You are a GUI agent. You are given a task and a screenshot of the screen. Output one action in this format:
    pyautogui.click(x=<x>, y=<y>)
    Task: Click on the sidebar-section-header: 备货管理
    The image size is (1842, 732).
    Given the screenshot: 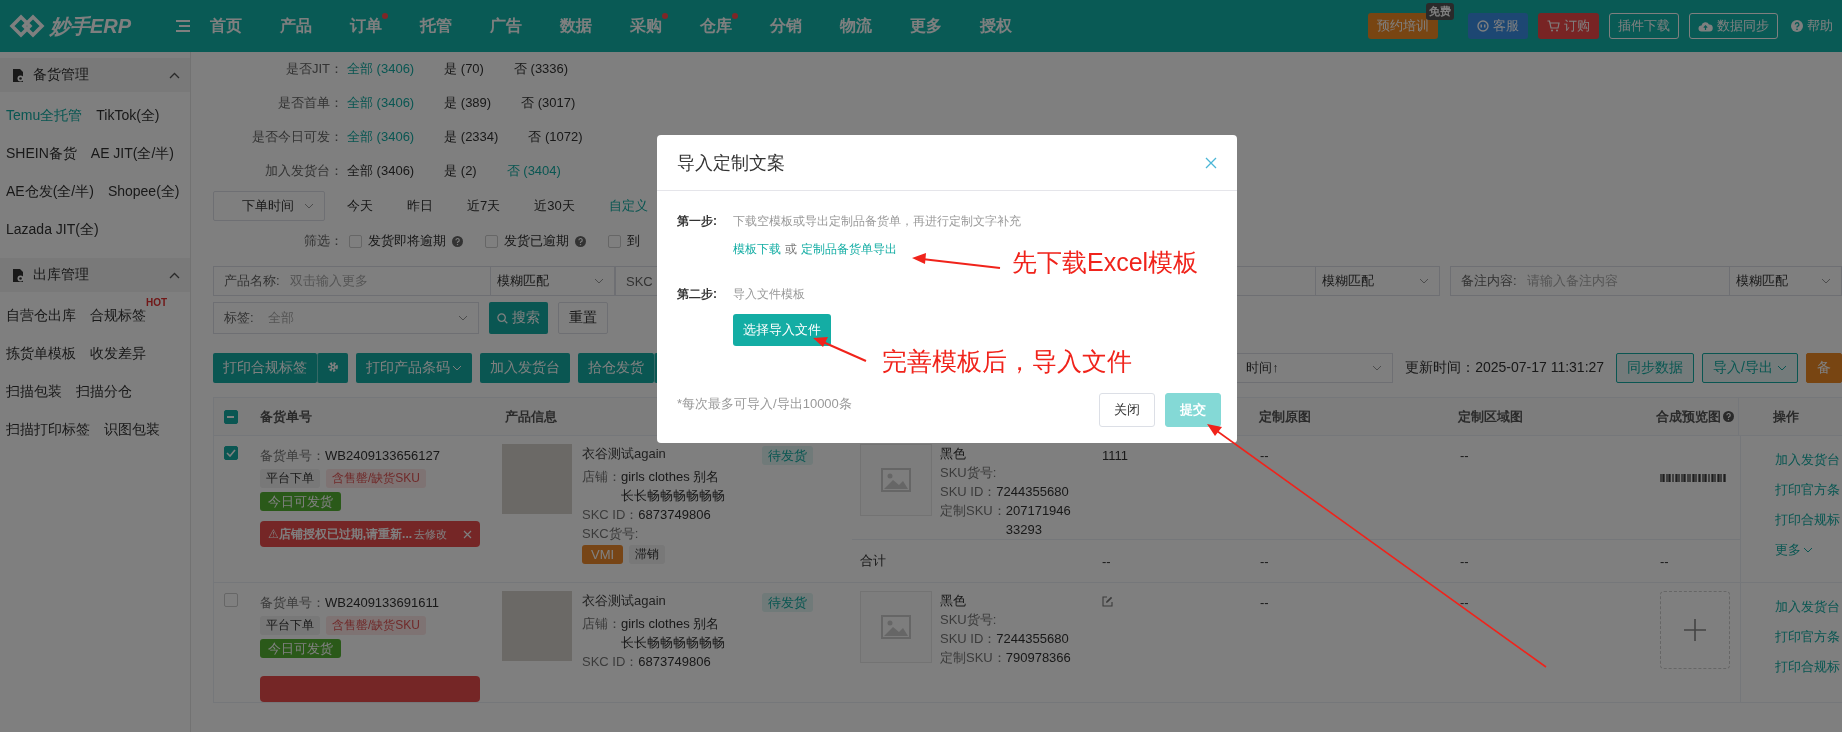 What is the action you would take?
    pyautogui.click(x=95, y=75)
    